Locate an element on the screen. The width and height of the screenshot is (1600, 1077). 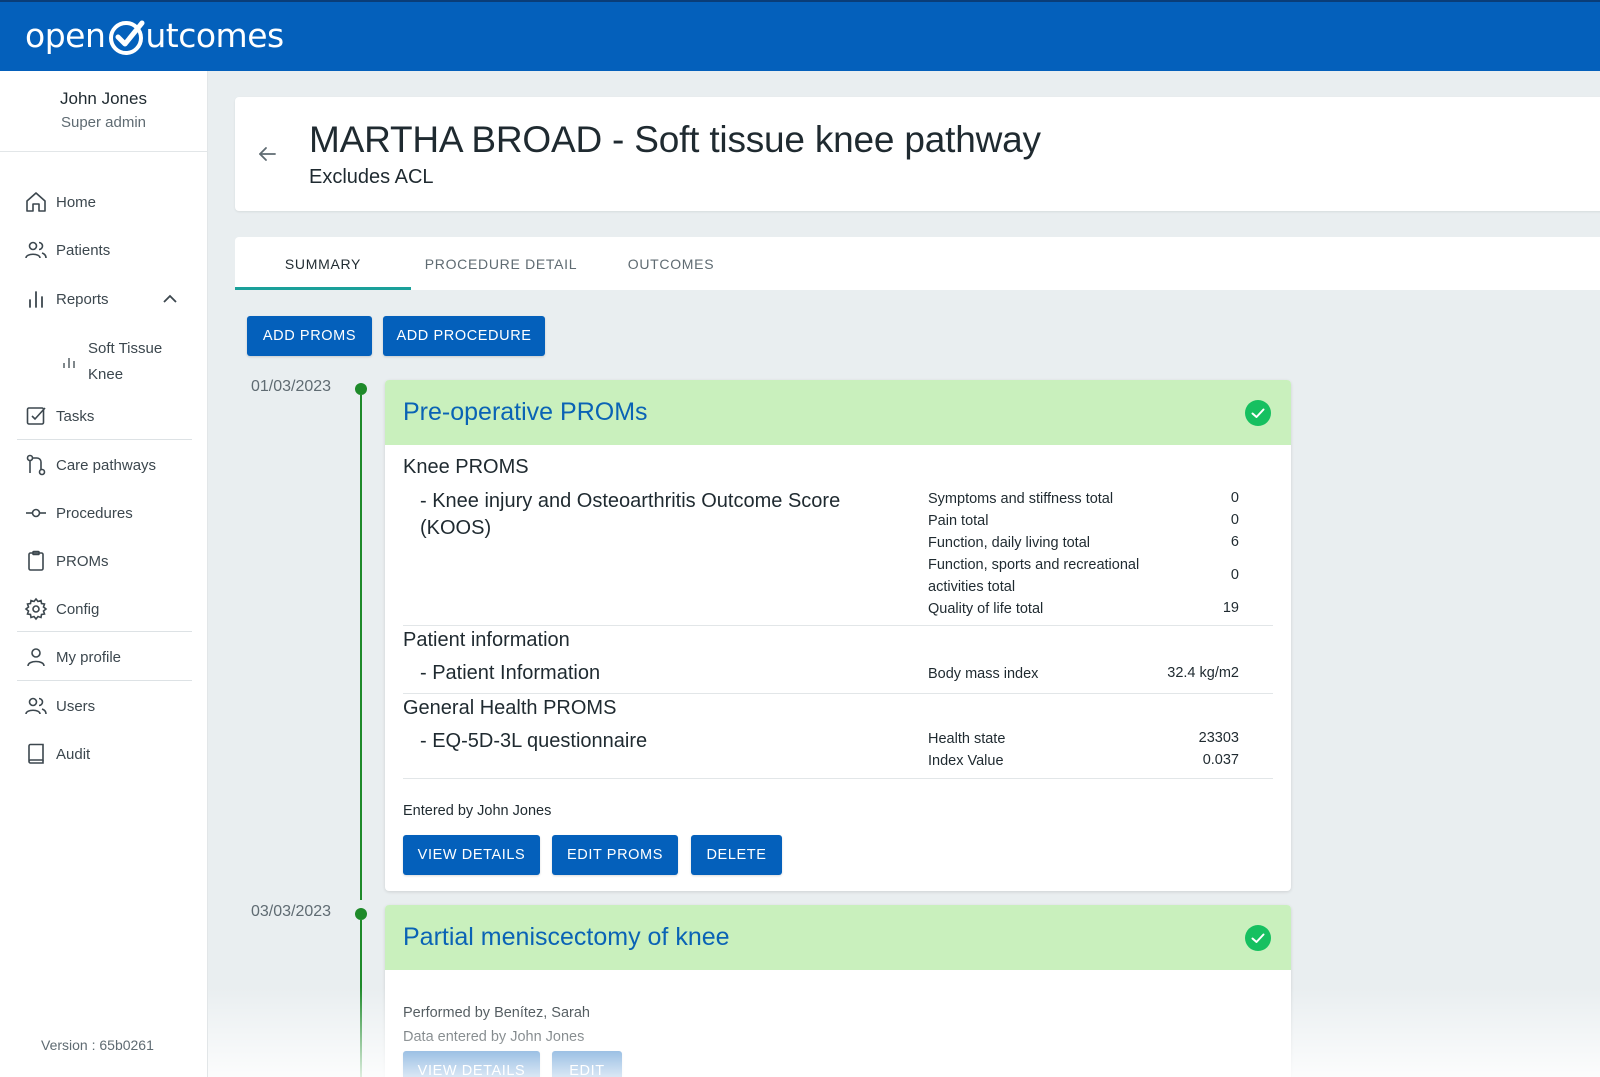
sidebar-item-label: Procedures is located at coordinates (94, 513).